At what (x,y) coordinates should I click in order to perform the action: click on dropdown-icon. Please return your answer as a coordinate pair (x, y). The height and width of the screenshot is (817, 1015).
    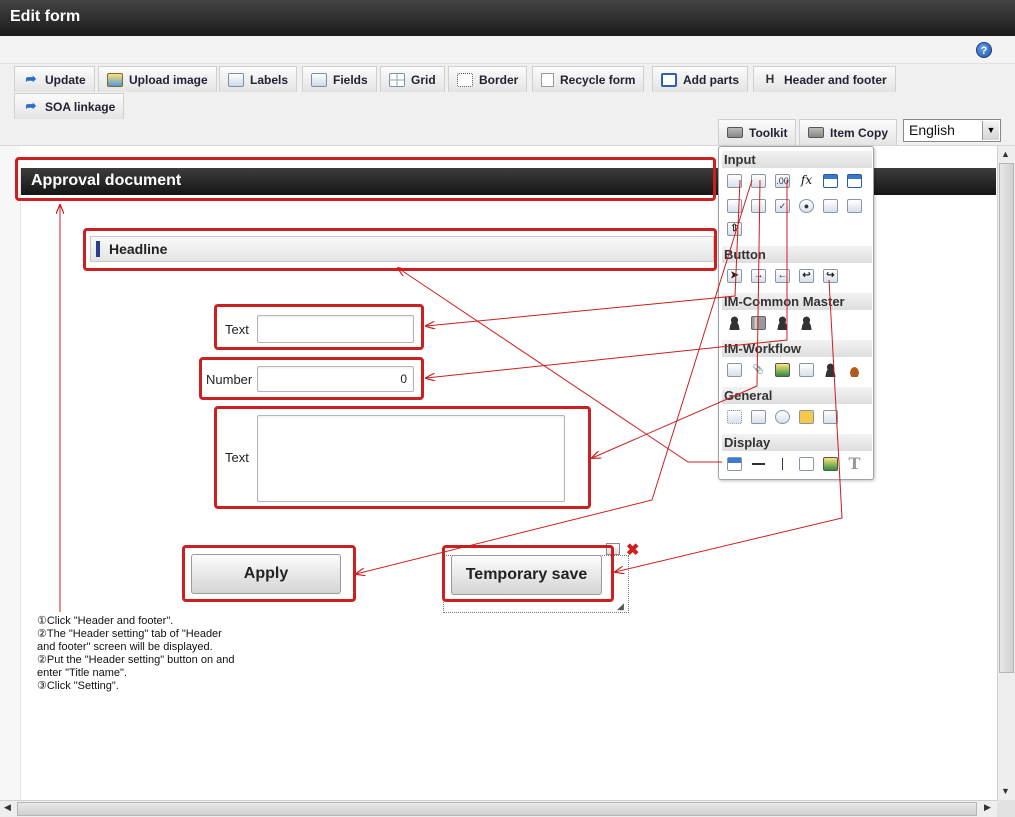
    Looking at the image, I should click on (734, 206).